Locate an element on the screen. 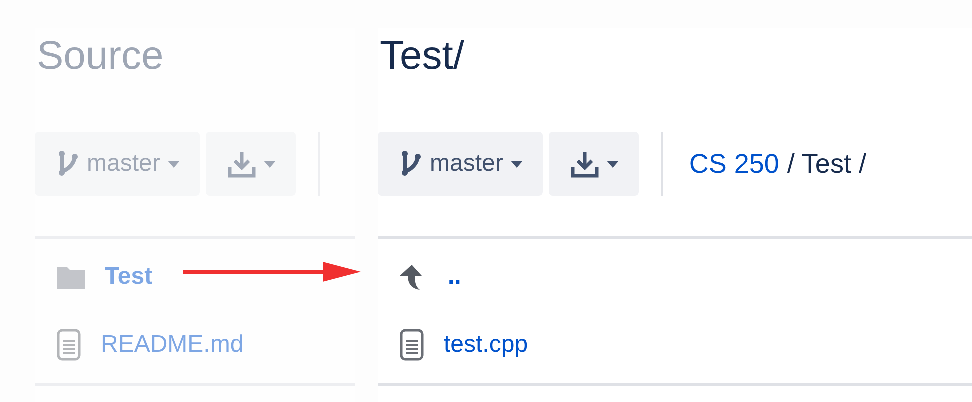  file-link: test.cpp is located at coordinates (486, 345).